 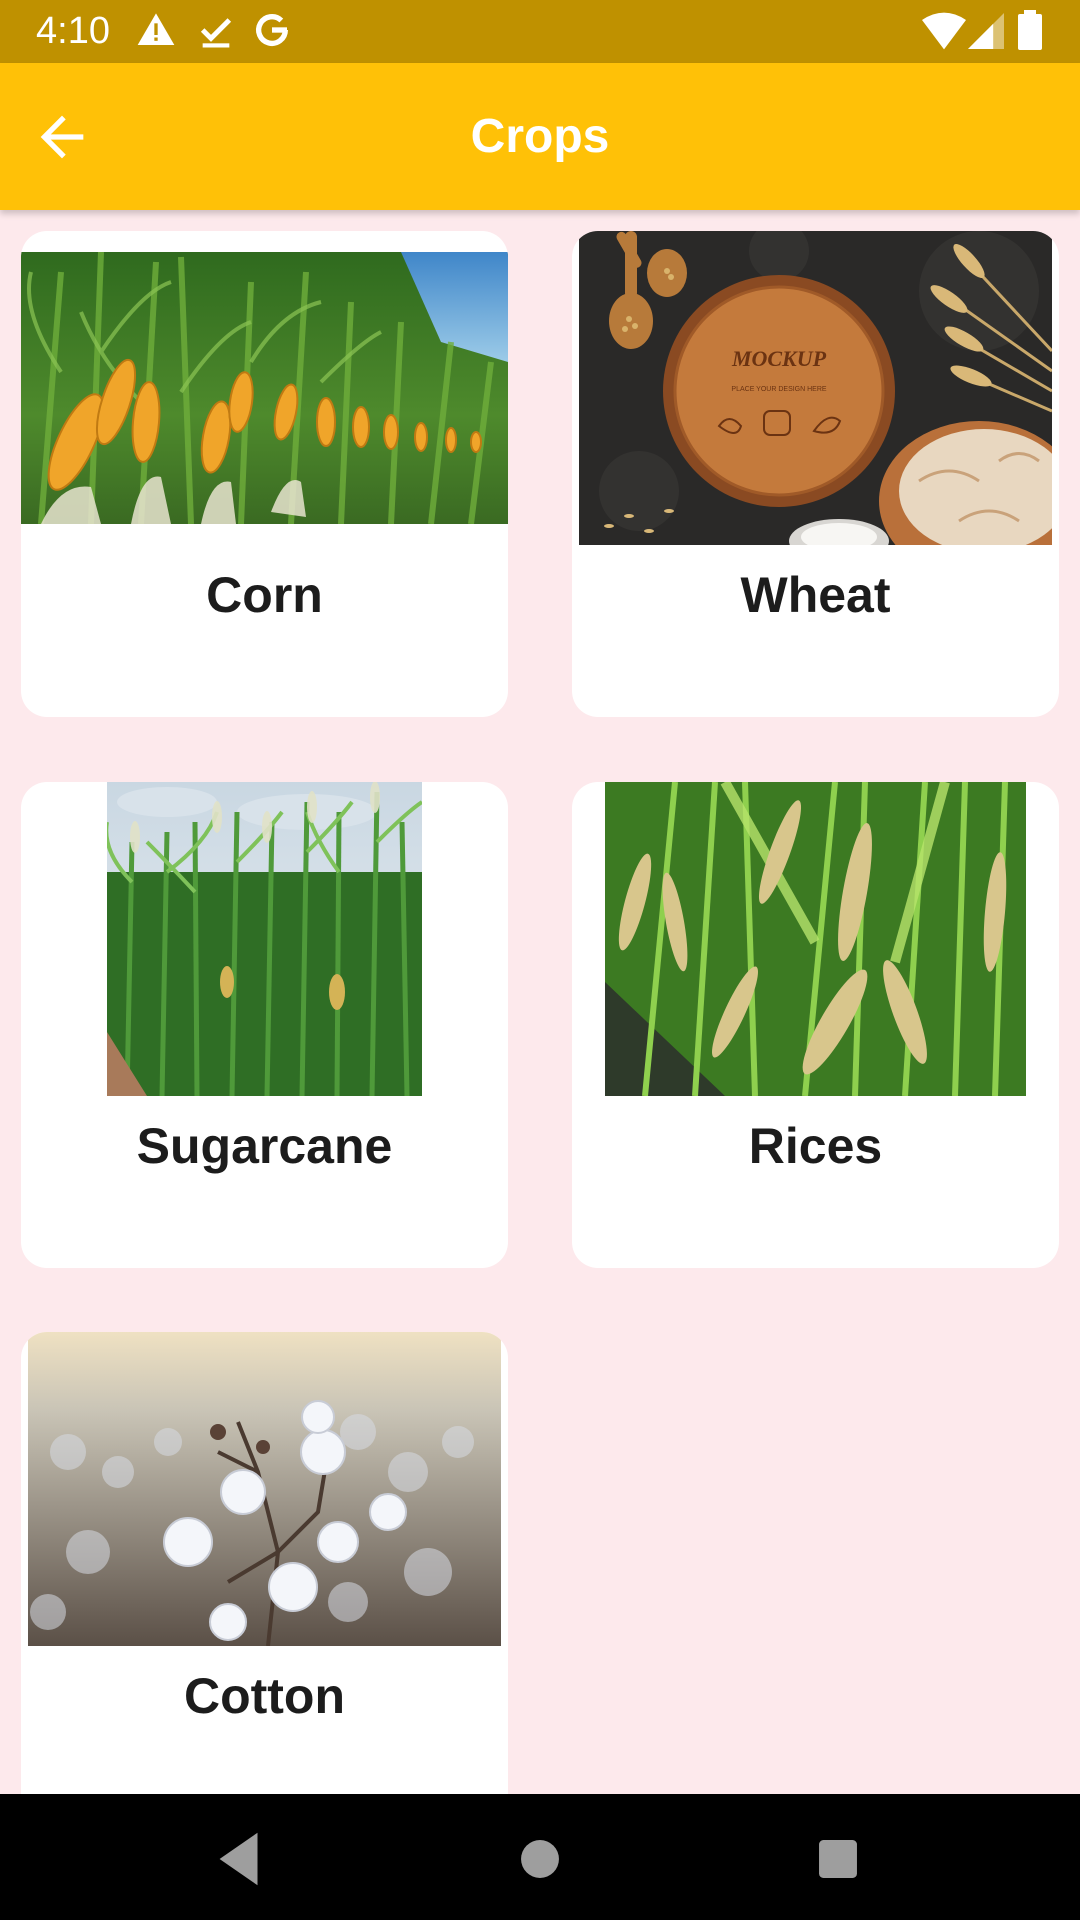 I want to click on battery-icon, so click(x=1030, y=32).